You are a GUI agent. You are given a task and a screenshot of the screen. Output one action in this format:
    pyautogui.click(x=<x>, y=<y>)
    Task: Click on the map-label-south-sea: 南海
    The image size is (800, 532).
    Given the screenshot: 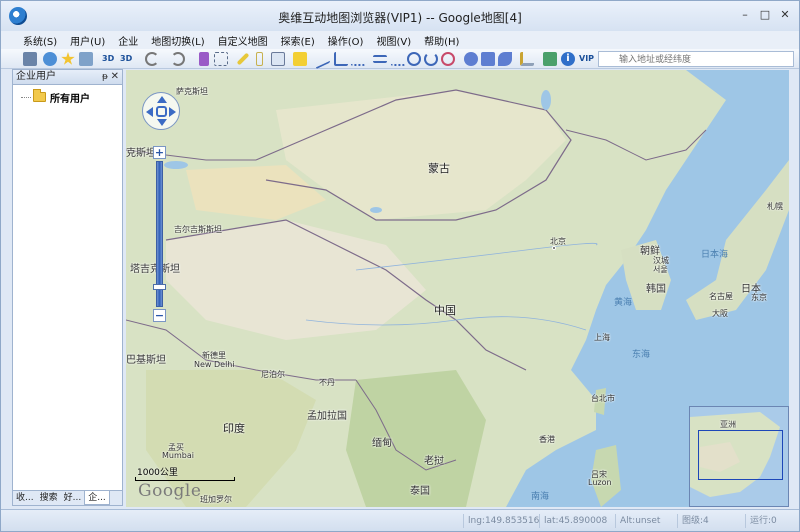 What is the action you would take?
    pyautogui.click(x=540, y=497)
    